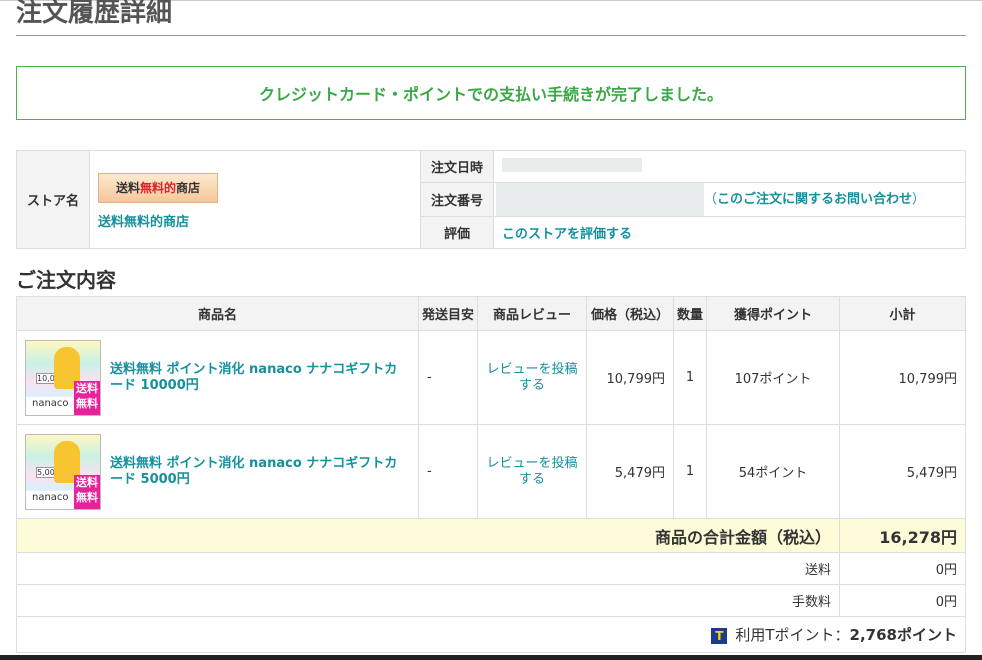 The width and height of the screenshot is (982, 660). Describe the element at coordinates (572, 164) in the screenshot. I see `redacted-date` at that location.